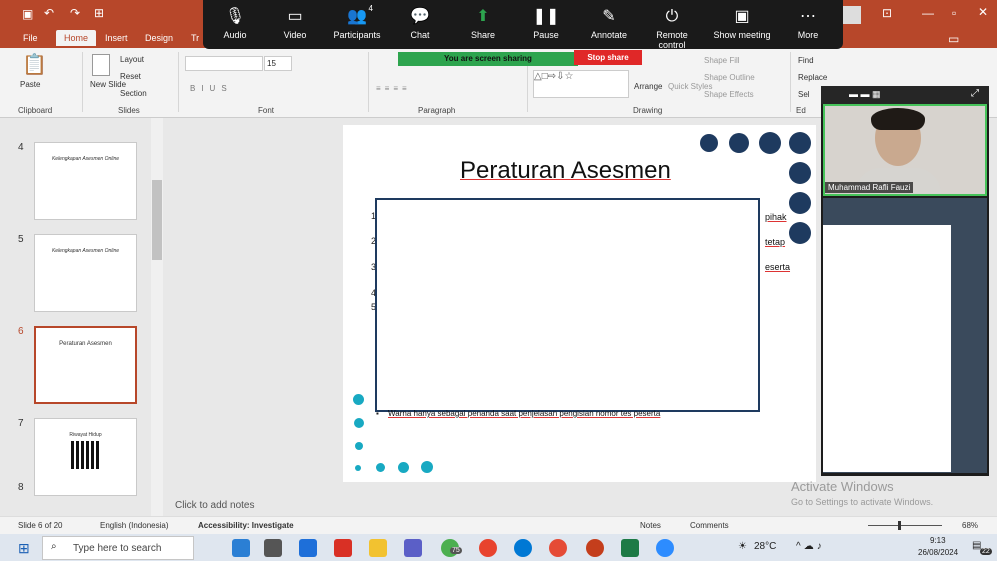  Describe the element at coordinates (295, 16) in the screenshot. I see `camera-icon: ▭` at that location.